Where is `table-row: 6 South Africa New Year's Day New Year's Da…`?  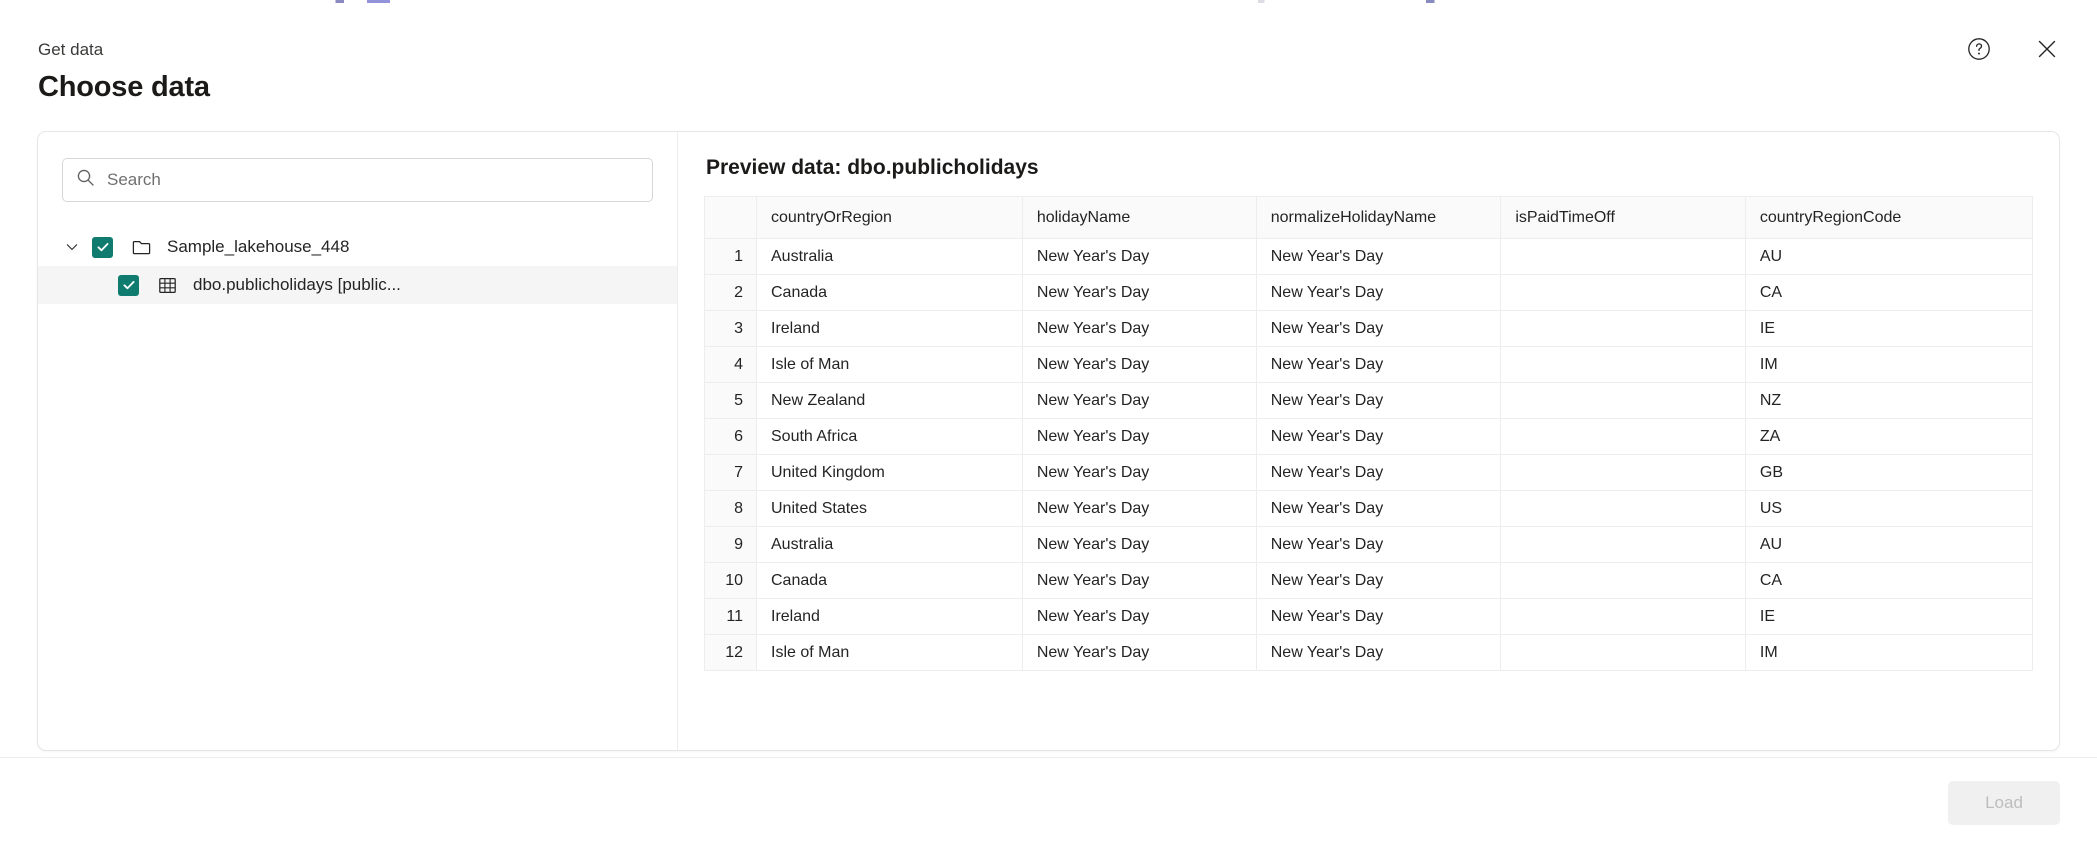
table-row: 6 South Africa New Year's Day New Year's Da… is located at coordinates (1369, 436).